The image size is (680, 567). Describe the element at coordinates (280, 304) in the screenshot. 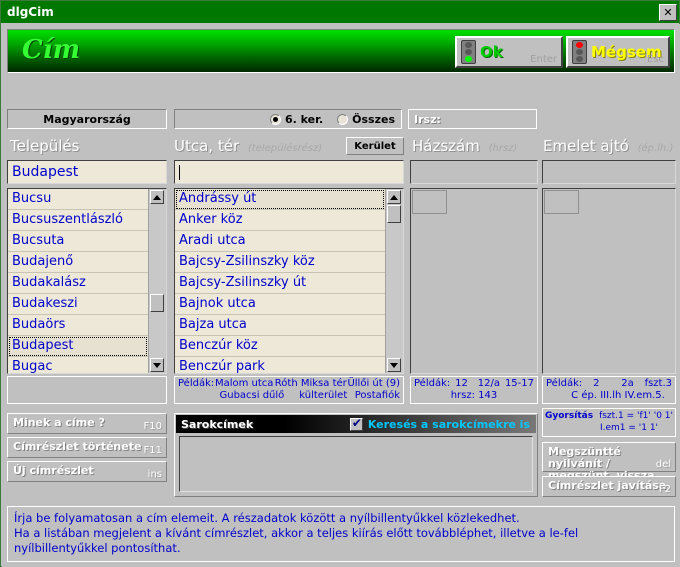

I see `list-item: Bajnok utca` at that location.